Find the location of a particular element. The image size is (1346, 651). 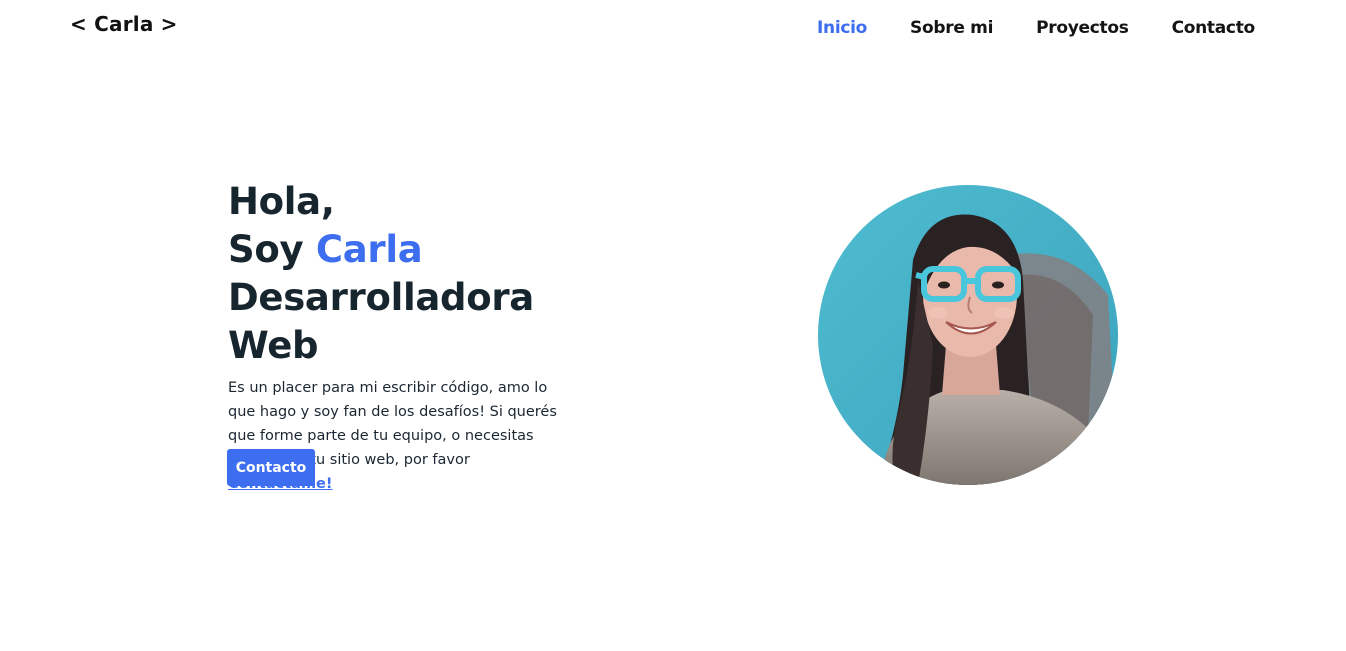

profile-photo-icon is located at coordinates (968, 335).